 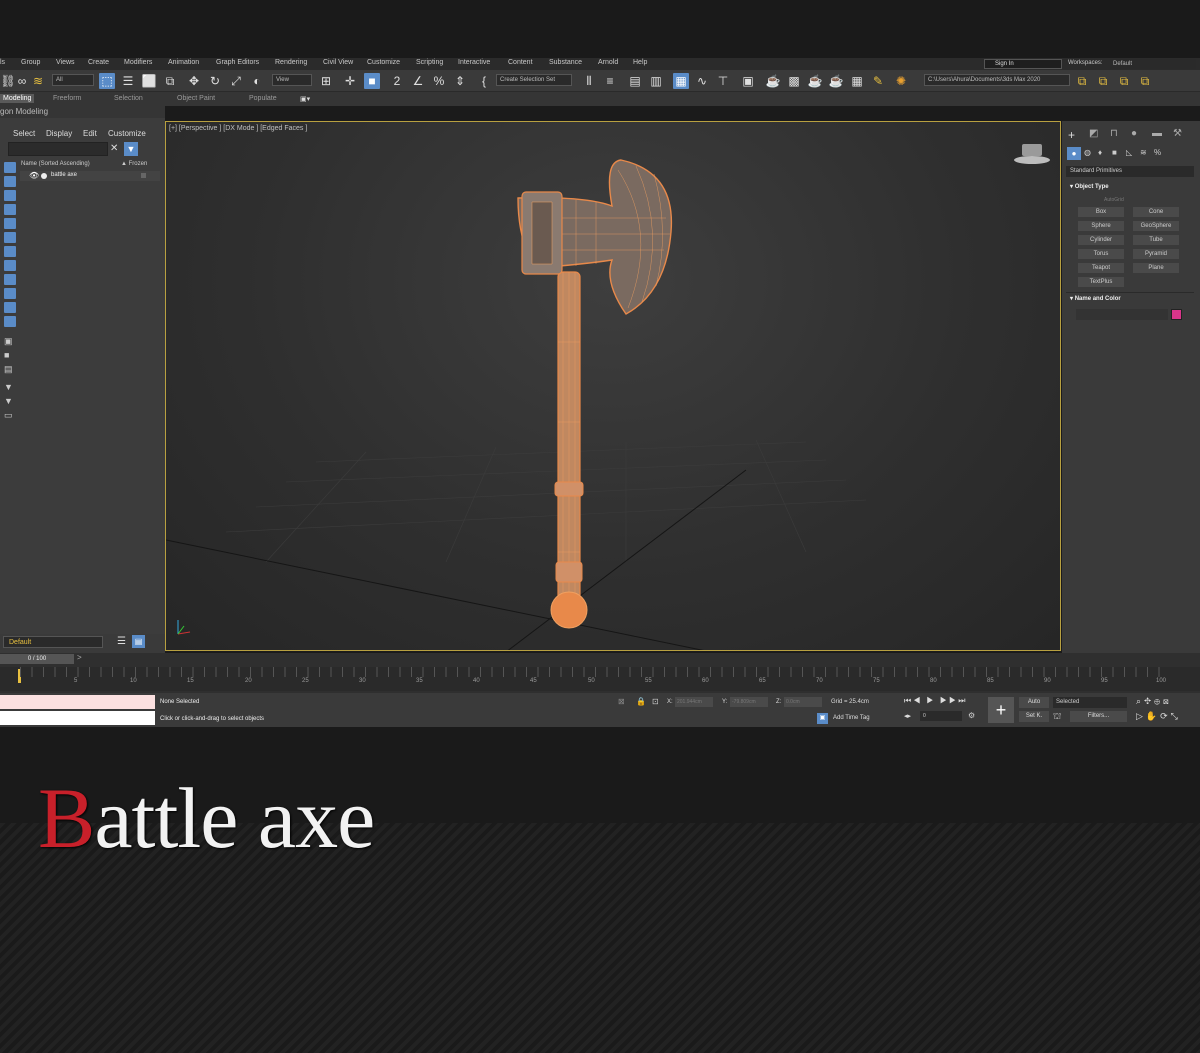 I want to click on display-cameras-icon, so click(x=10, y=209).